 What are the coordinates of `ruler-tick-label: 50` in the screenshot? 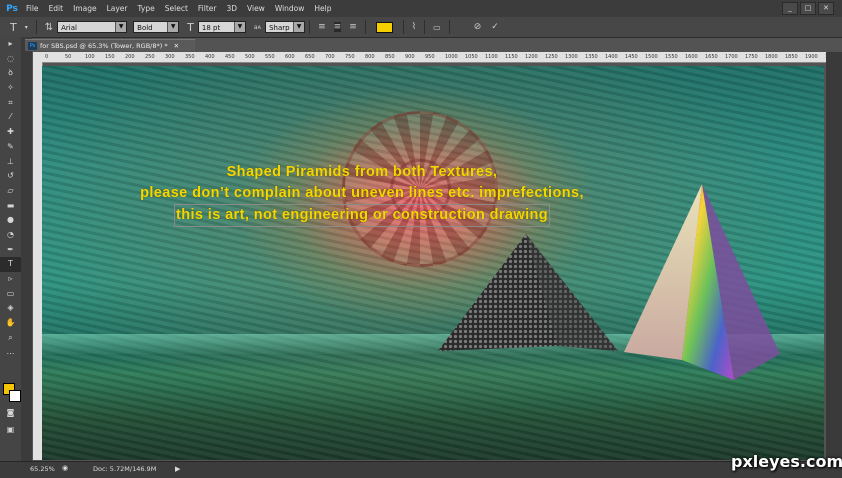 It's located at (68, 57).